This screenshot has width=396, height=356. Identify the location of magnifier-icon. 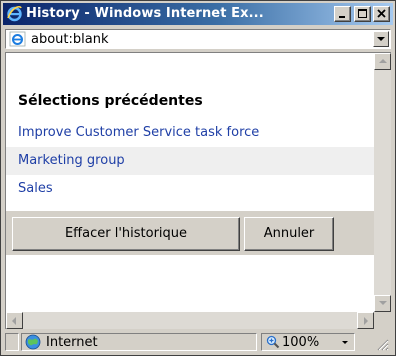
(273, 342).